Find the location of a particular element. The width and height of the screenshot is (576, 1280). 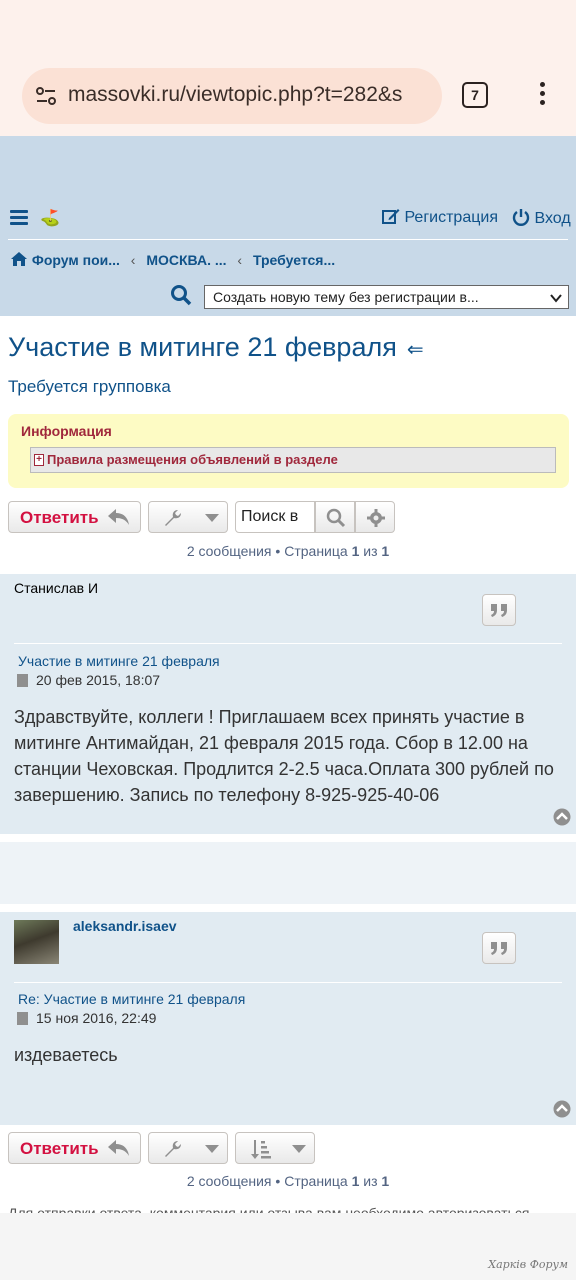

register-link: Регистрация is located at coordinates (440, 217).